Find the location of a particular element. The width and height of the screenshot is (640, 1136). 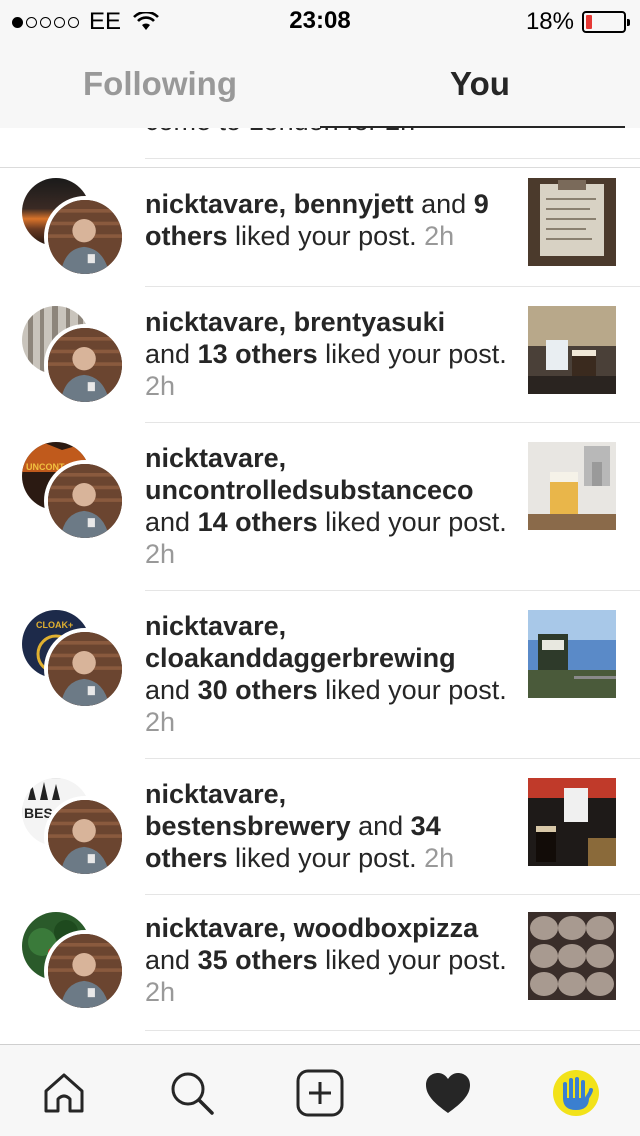

avatar-stack: BES is located at coordinates (74, 830).